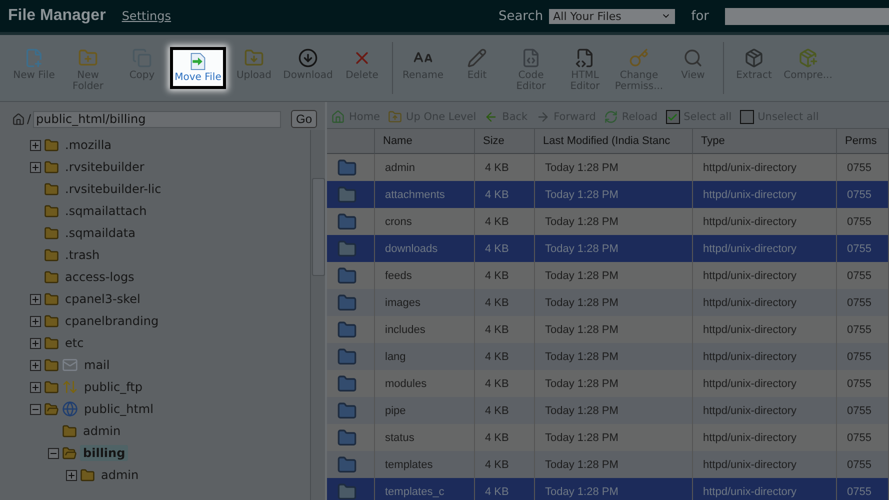  Describe the element at coordinates (118, 409) in the screenshot. I see `tree-item: public_html` at that location.